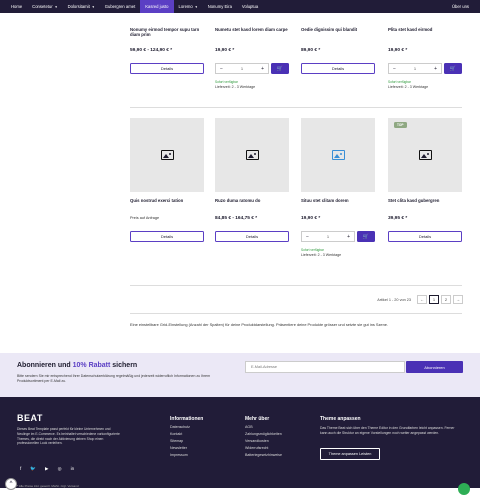  Describe the element at coordinates (236, 218) in the screenshot. I see `product-price: 84,85 € - 164,75 € *` at that location.